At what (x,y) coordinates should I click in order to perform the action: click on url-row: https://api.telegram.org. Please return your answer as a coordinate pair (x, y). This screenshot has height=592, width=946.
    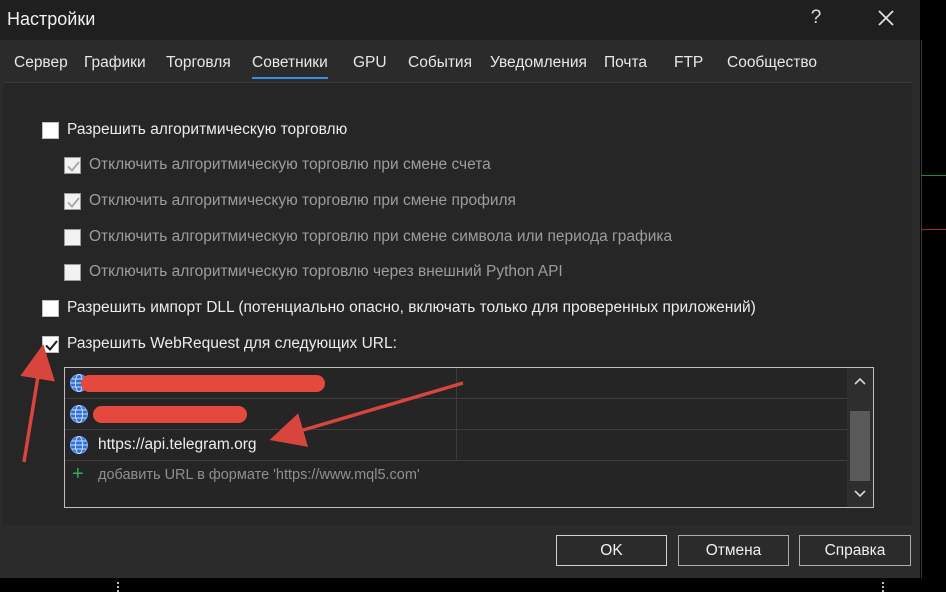
    Looking at the image, I should click on (456, 445).